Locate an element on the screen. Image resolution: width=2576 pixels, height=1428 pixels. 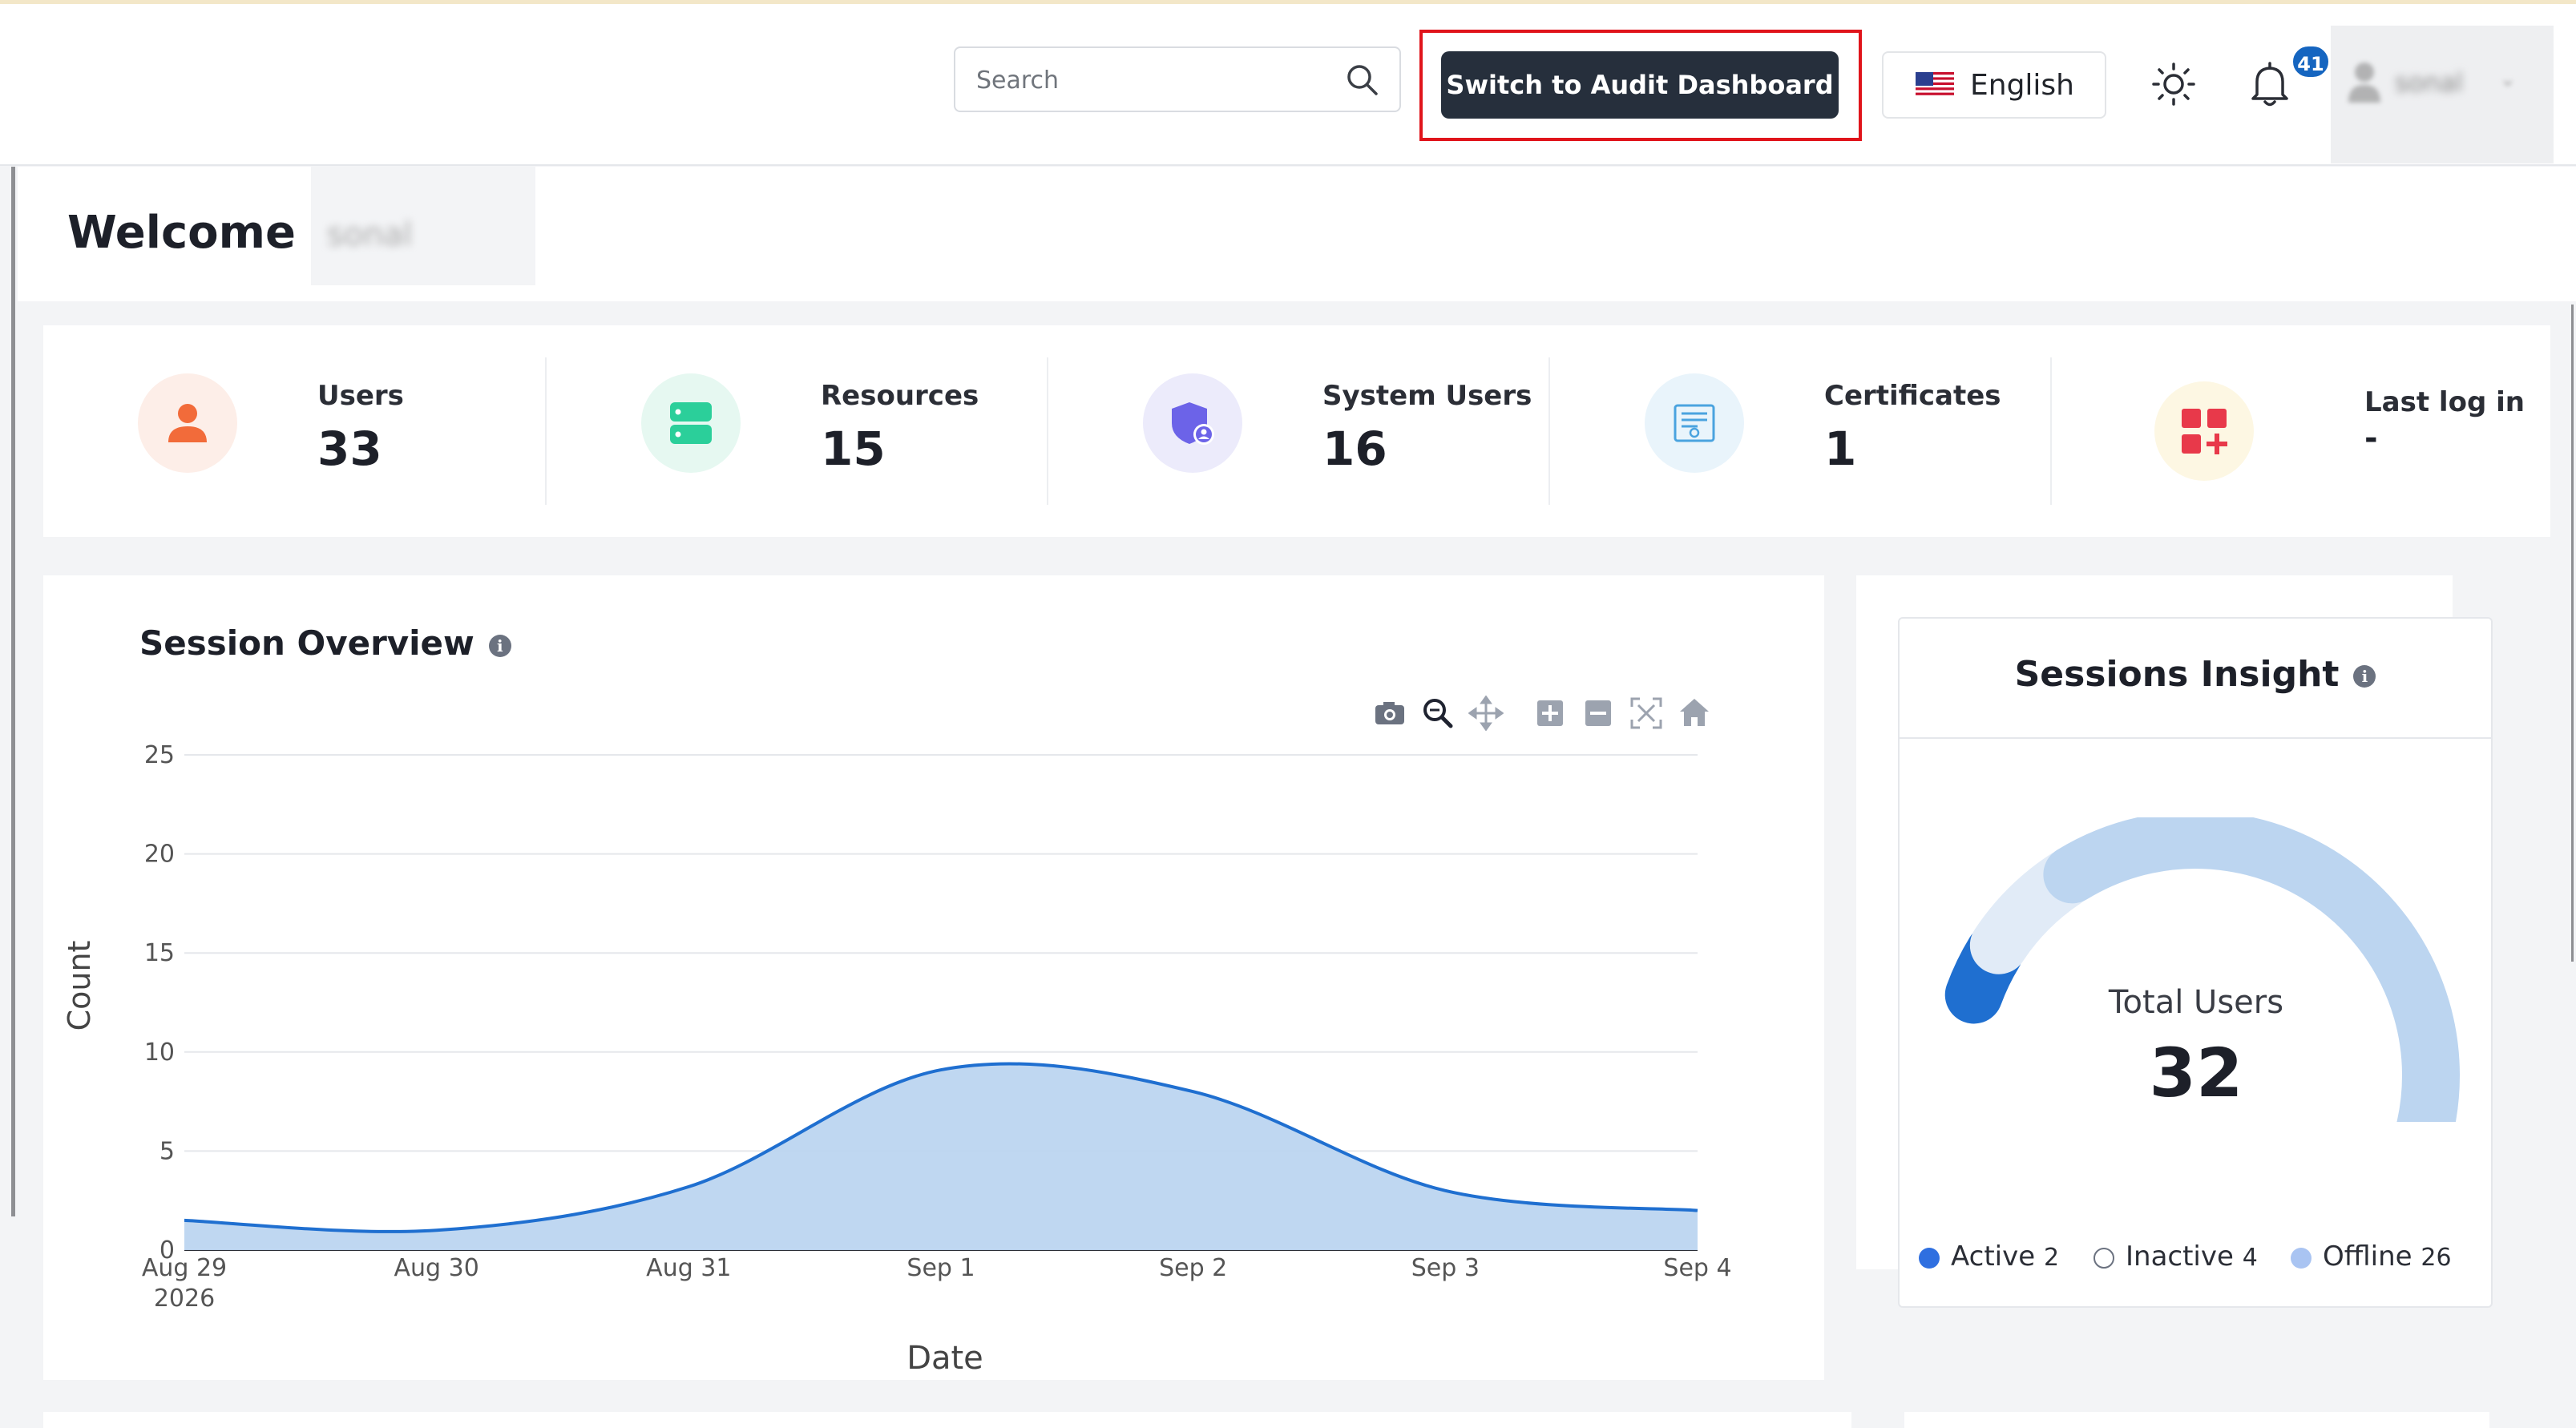
legend-count: 4 is located at coordinates (2250, 1258).